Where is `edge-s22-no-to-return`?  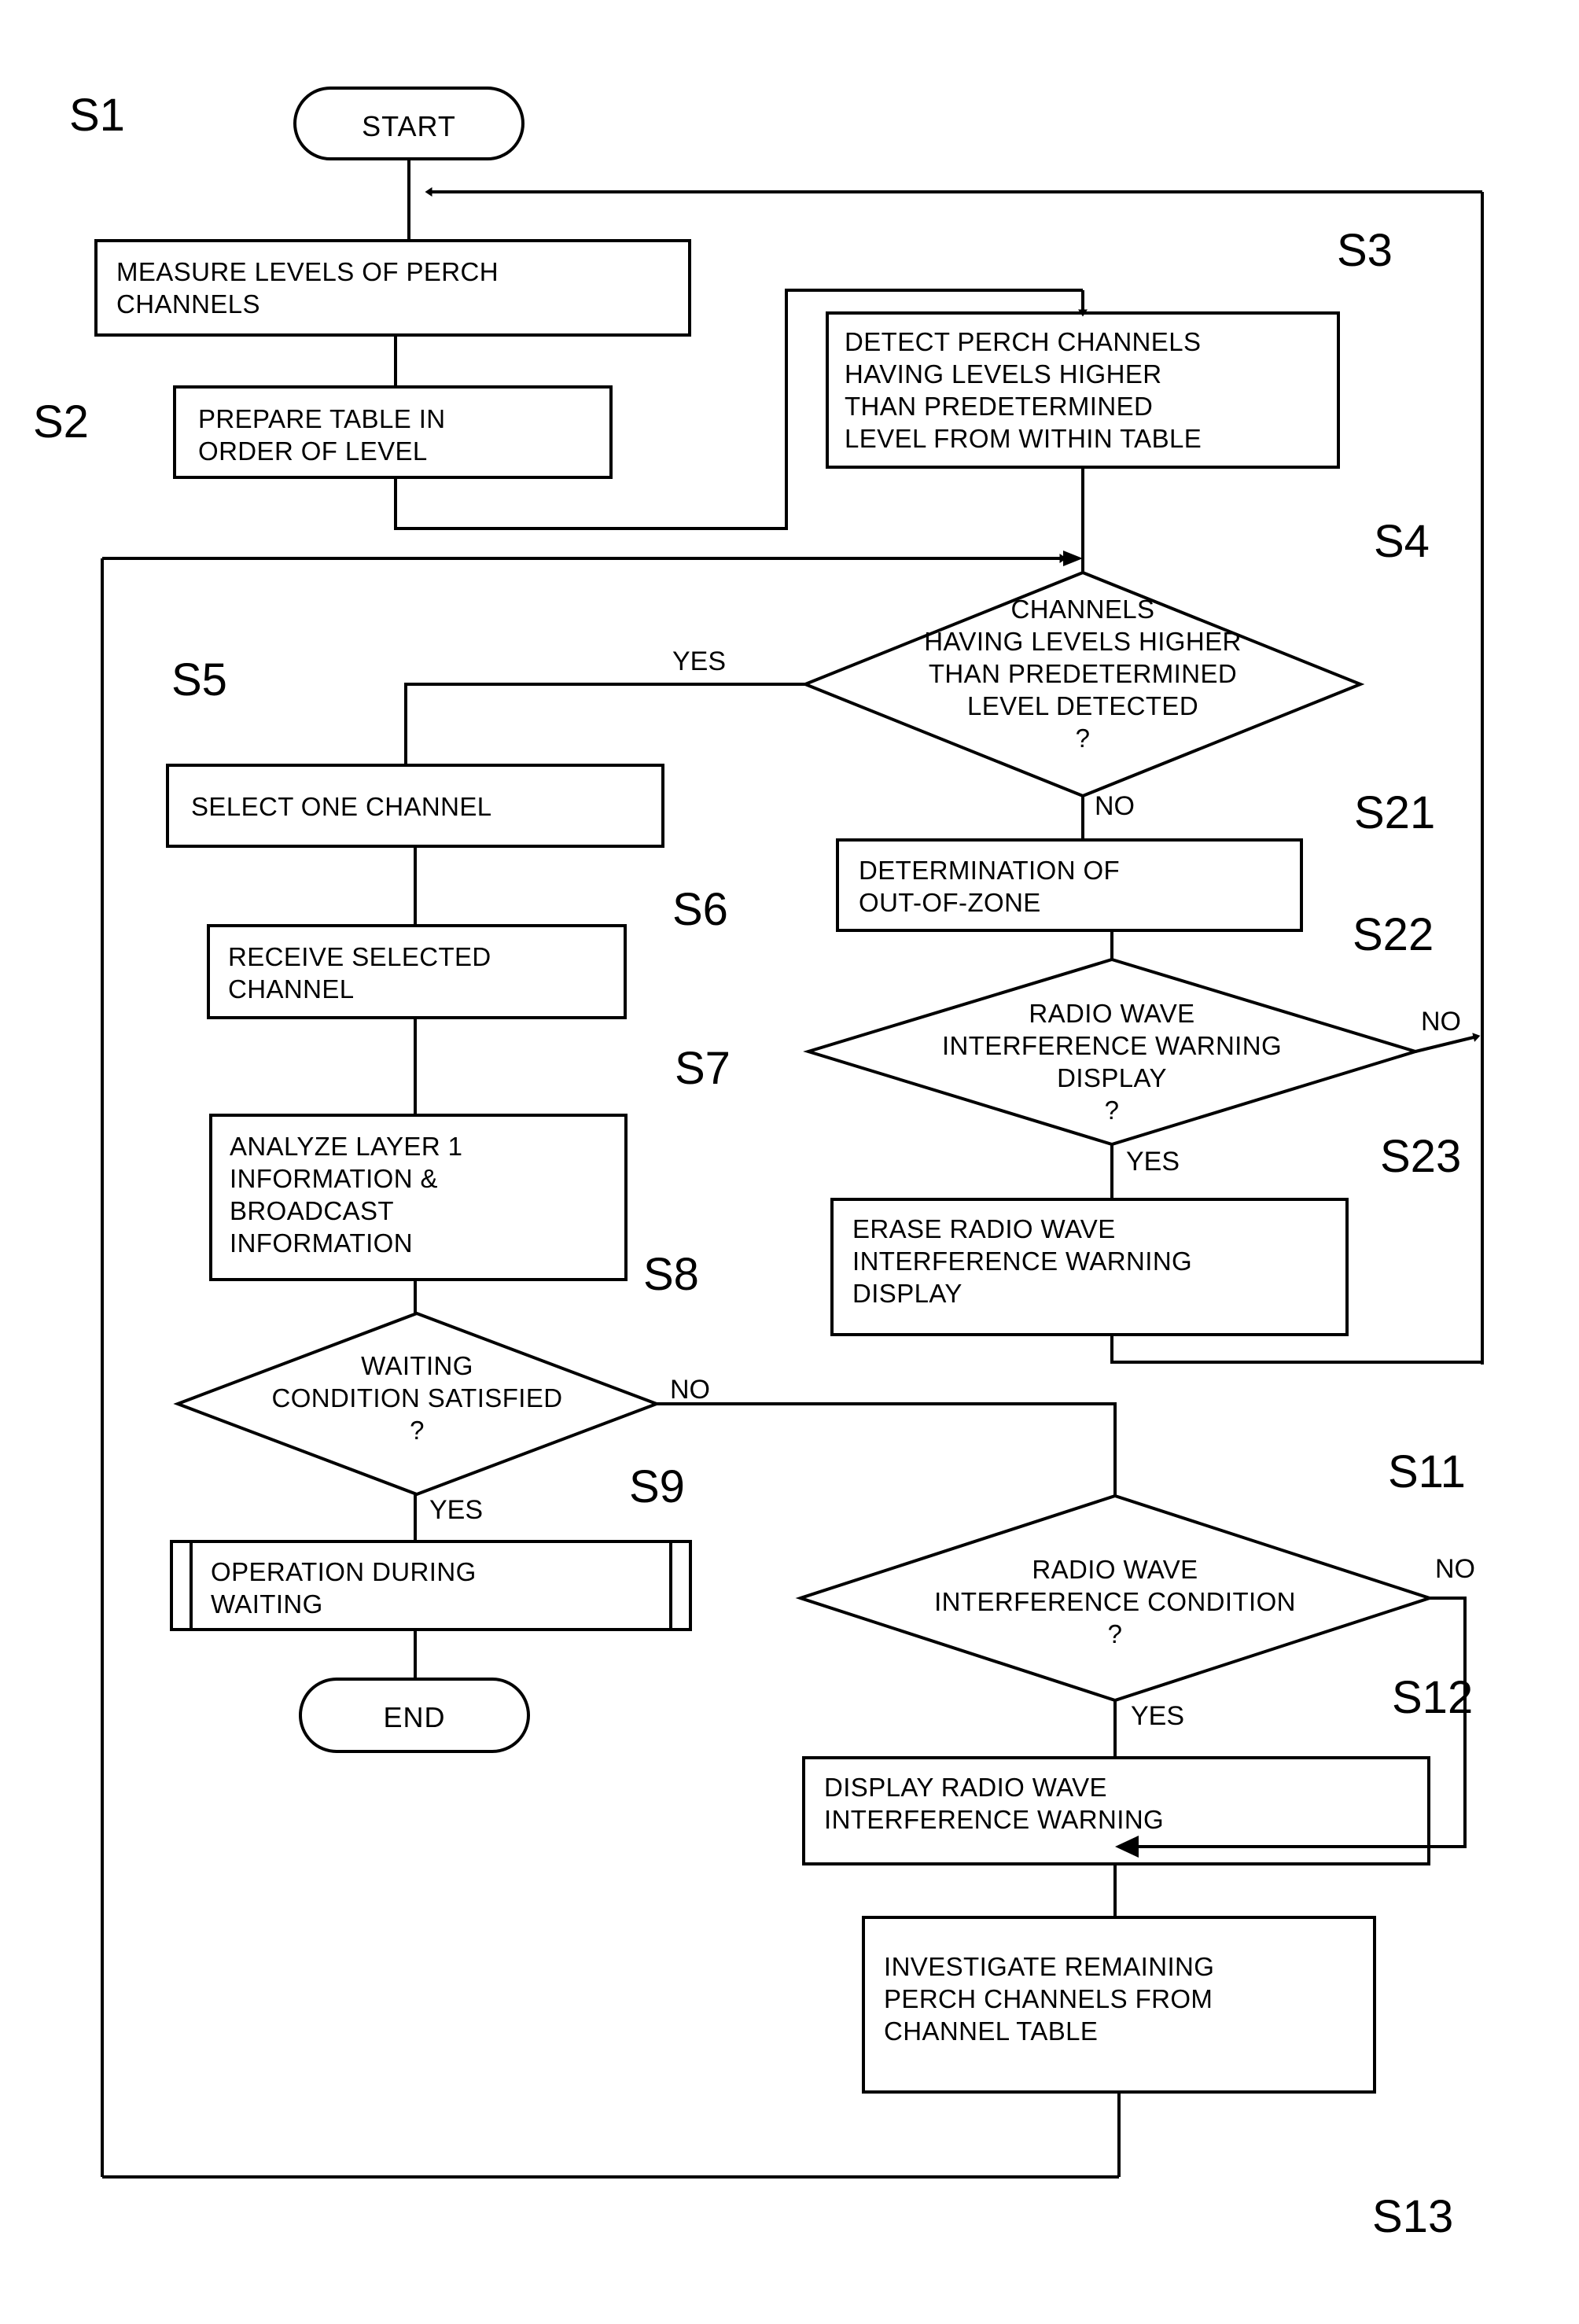 edge-s22-no-to-return is located at coordinates (1448, 1043).